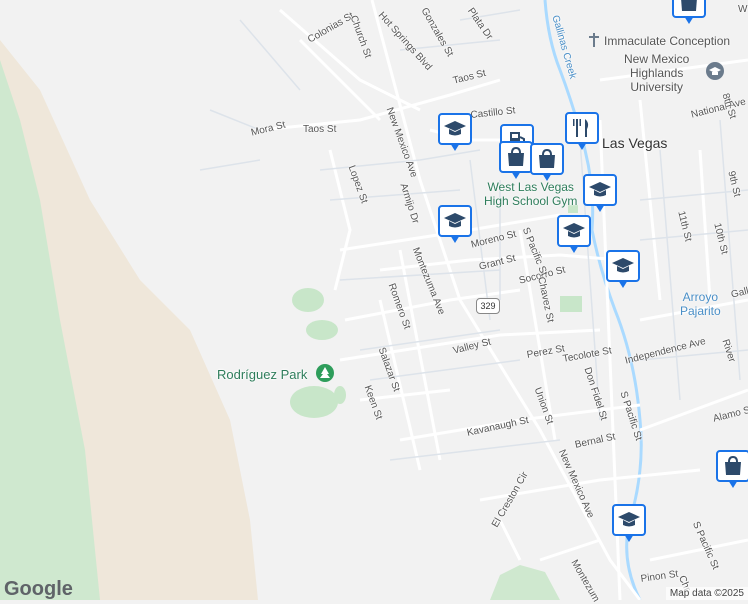 The width and height of the screenshot is (748, 604). What do you see at coordinates (325, 373) in the screenshot?
I see `park-icon` at bounding box center [325, 373].